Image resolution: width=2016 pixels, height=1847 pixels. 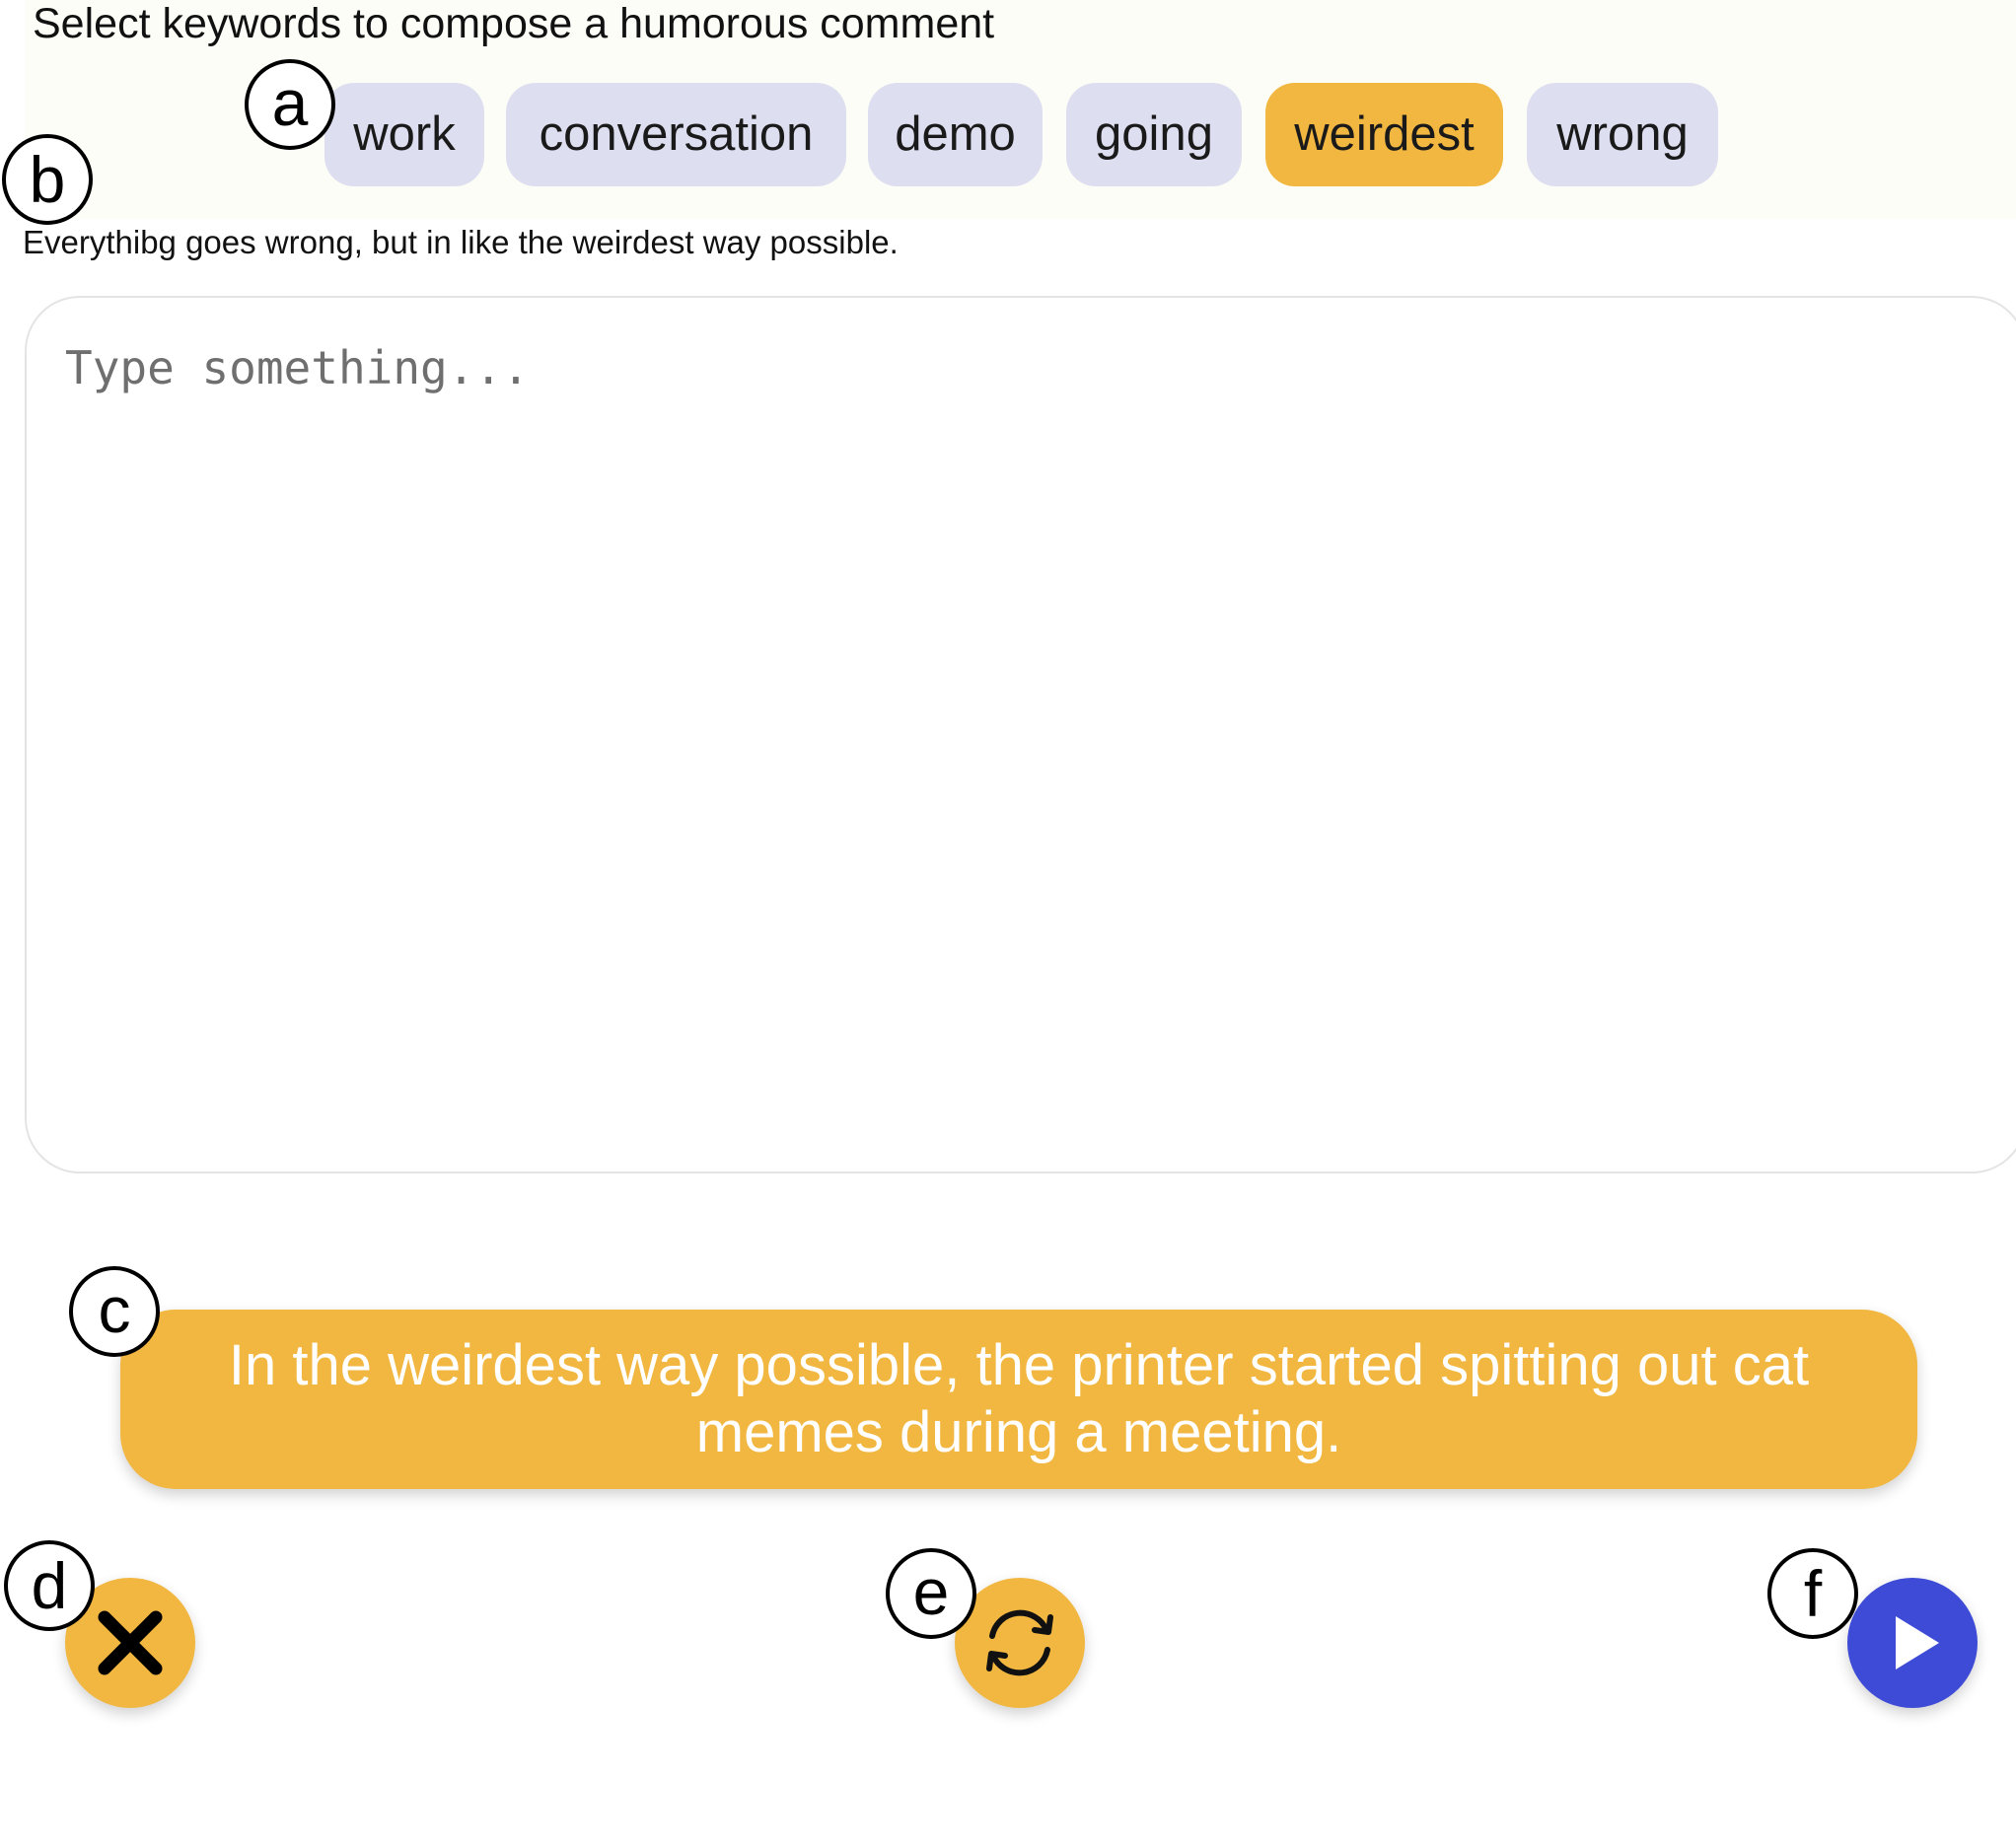 I want to click on annotation-d: d, so click(x=49, y=1585).